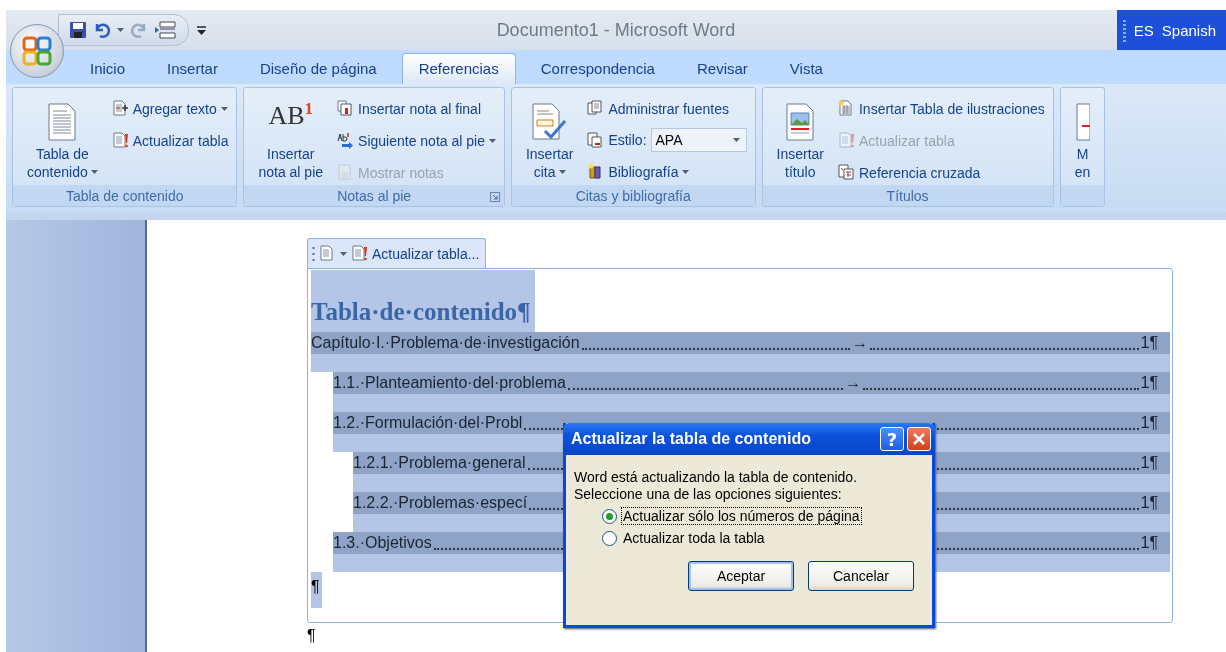 The height and width of the screenshot is (652, 1226). I want to click on toc-entry-title: 1.2.·Formulación·del·Probl, so click(428, 423).